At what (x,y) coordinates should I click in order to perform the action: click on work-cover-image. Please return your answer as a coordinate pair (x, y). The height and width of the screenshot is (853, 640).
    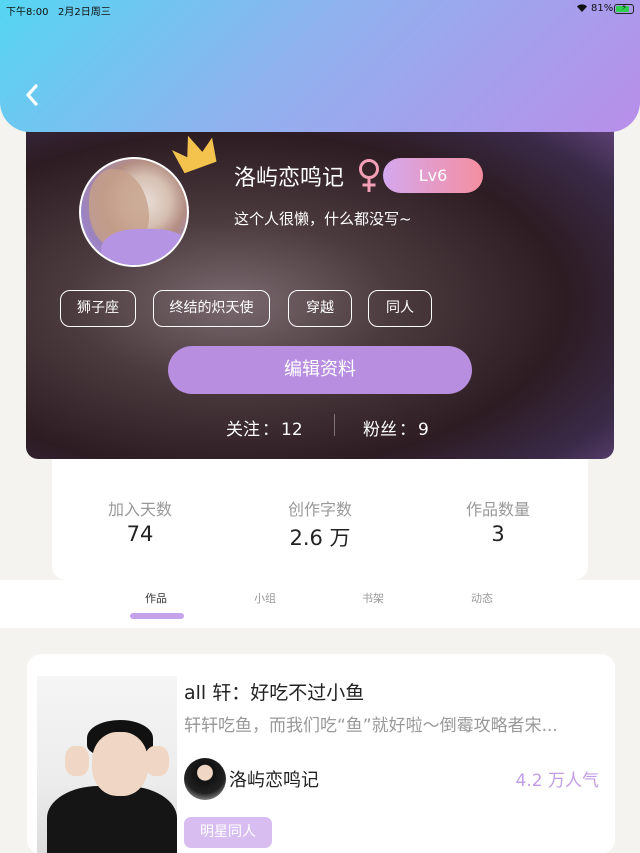
    Looking at the image, I should click on (107, 764).